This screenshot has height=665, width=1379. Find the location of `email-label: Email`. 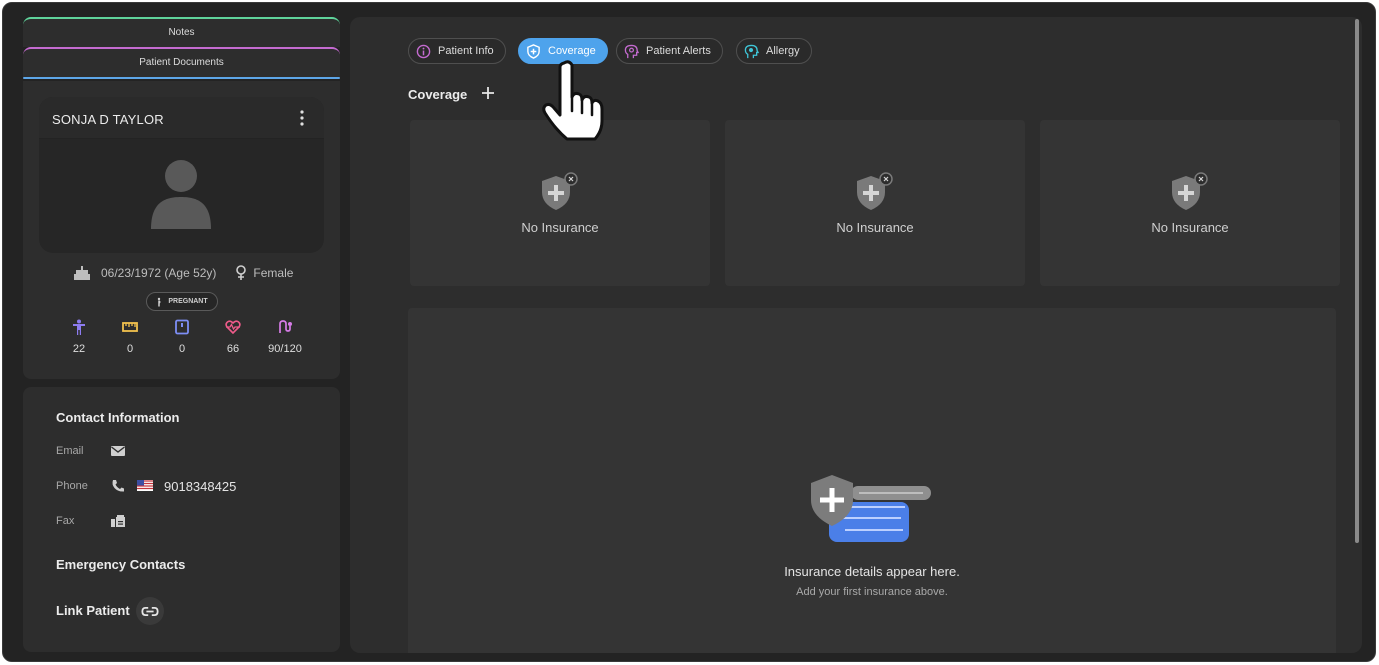

email-label: Email is located at coordinates (70, 451).